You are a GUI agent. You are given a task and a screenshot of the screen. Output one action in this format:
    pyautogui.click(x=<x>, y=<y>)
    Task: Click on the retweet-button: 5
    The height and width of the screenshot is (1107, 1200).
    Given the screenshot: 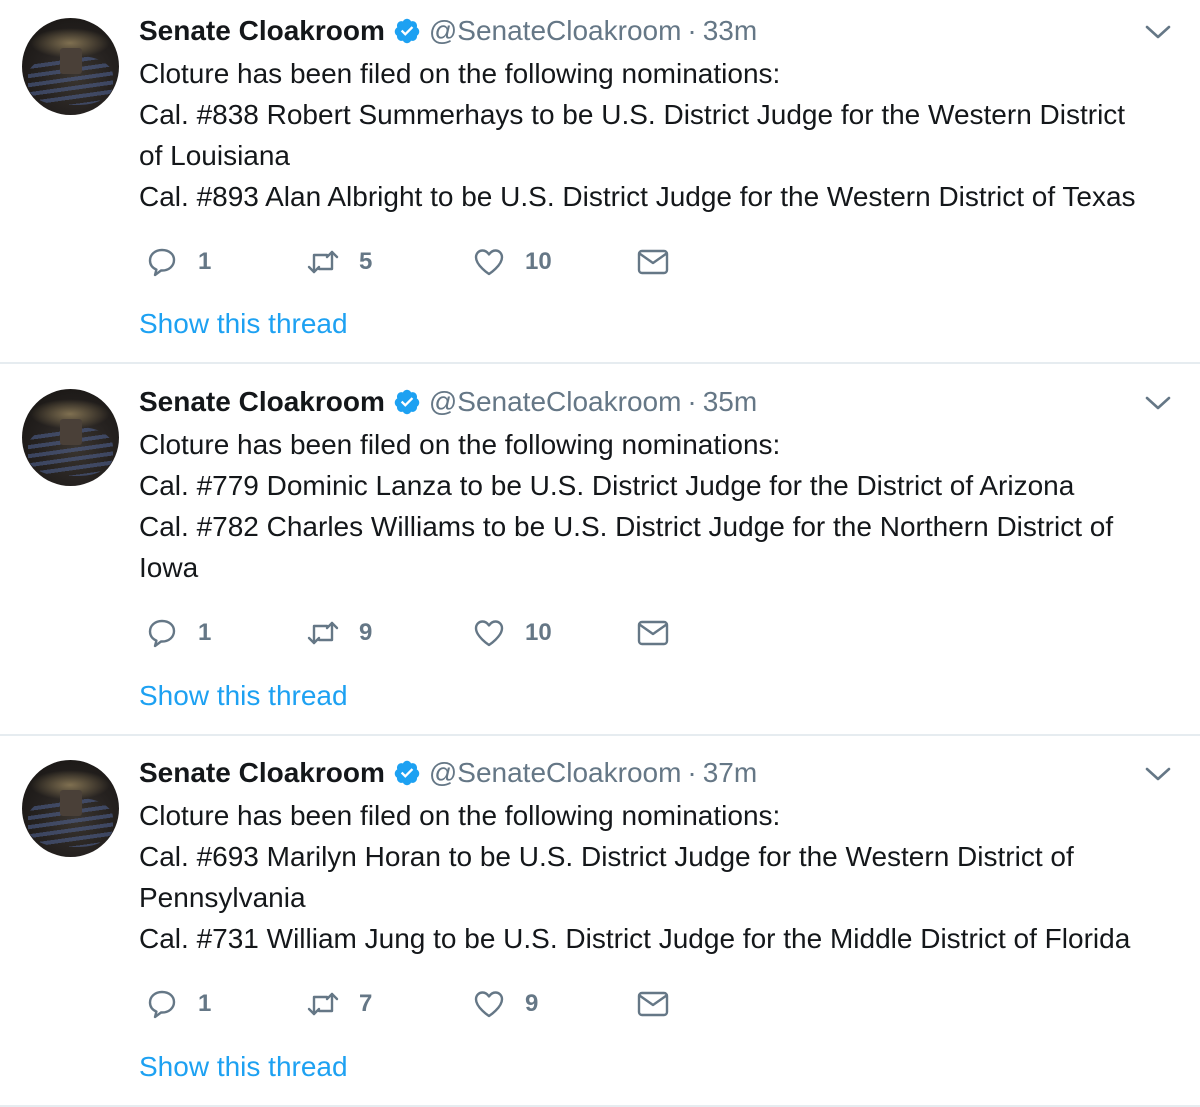 What is the action you would take?
    pyautogui.click(x=338, y=262)
    